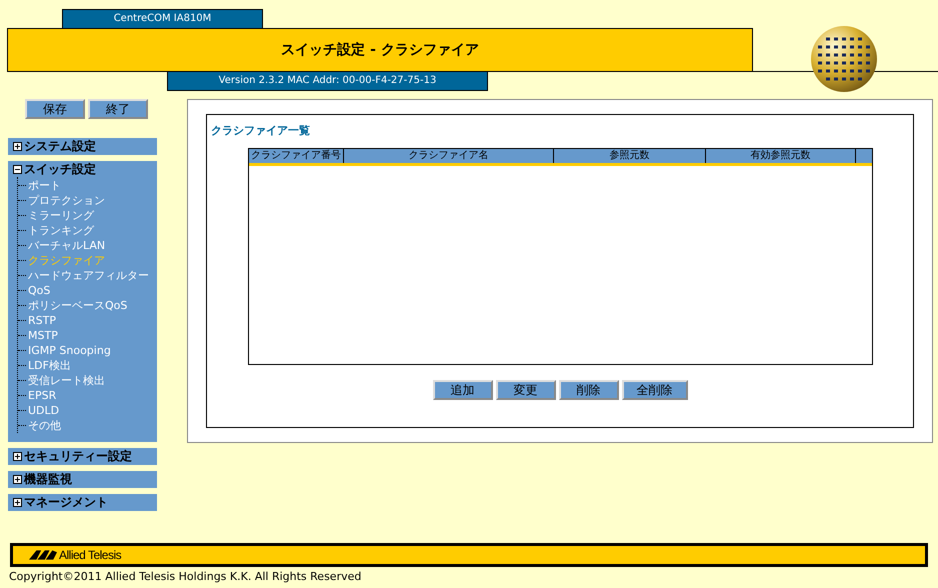  What do you see at coordinates (43, 335) in the screenshot?
I see `menu-item: MSTP` at bounding box center [43, 335].